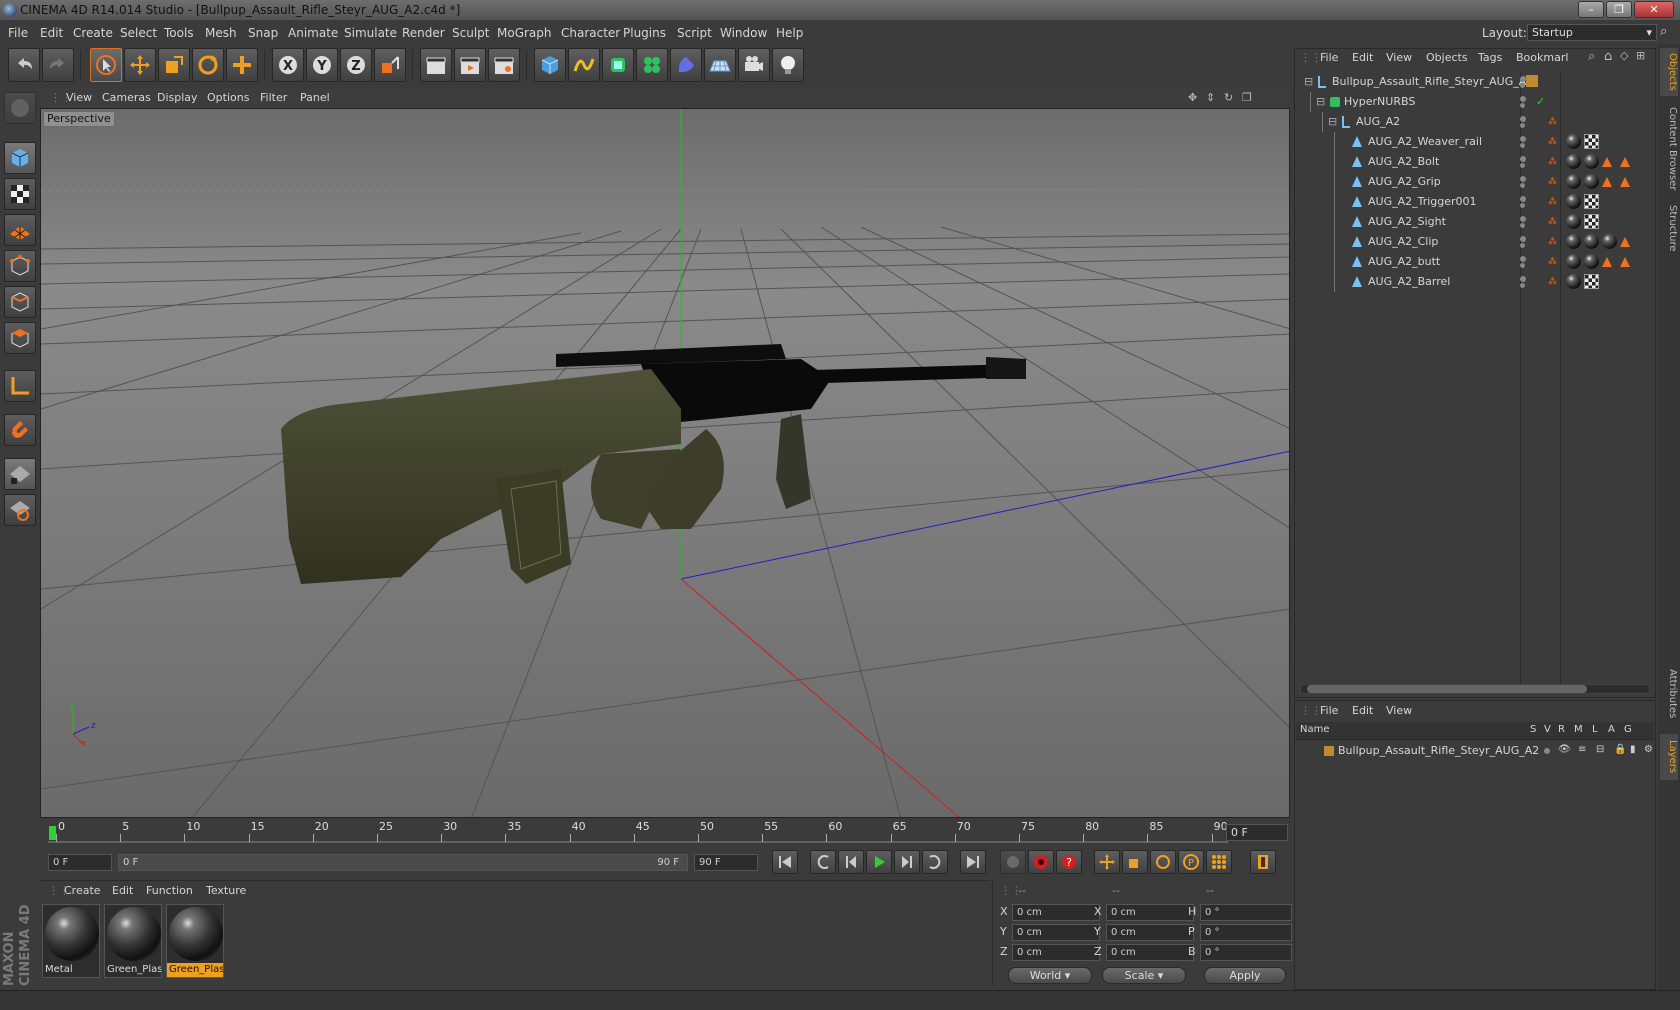 The height and width of the screenshot is (1010, 1680). Describe the element at coordinates (1669, 694) in the screenshot. I see `tab-attributes: Attributes` at that location.